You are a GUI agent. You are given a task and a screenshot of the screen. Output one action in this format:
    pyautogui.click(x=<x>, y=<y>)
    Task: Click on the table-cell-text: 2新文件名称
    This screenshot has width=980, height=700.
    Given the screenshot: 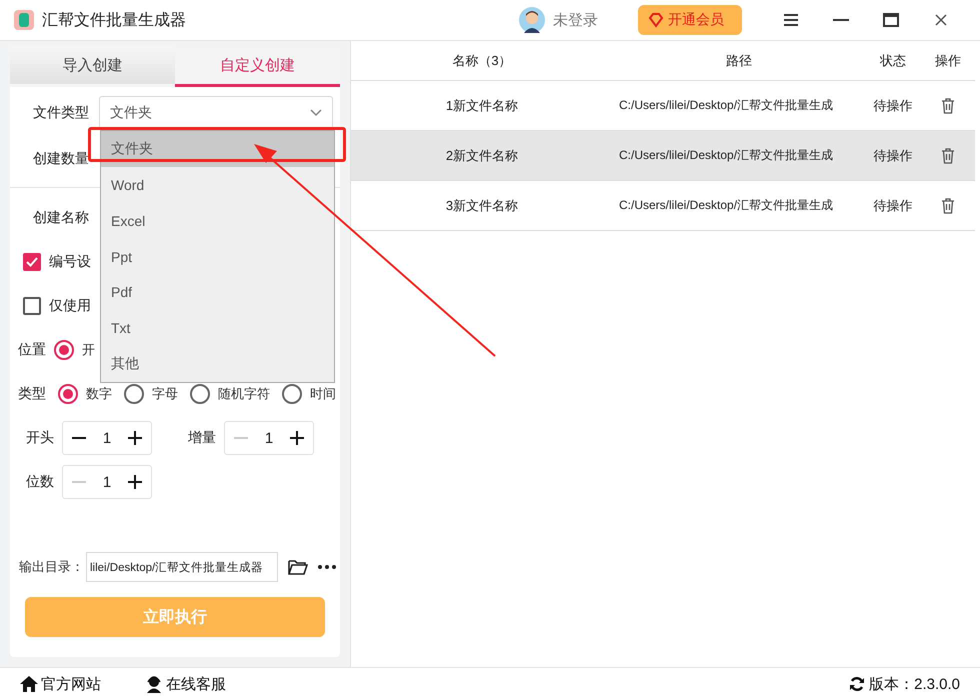 What is the action you would take?
    pyautogui.click(x=482, y=155)
    